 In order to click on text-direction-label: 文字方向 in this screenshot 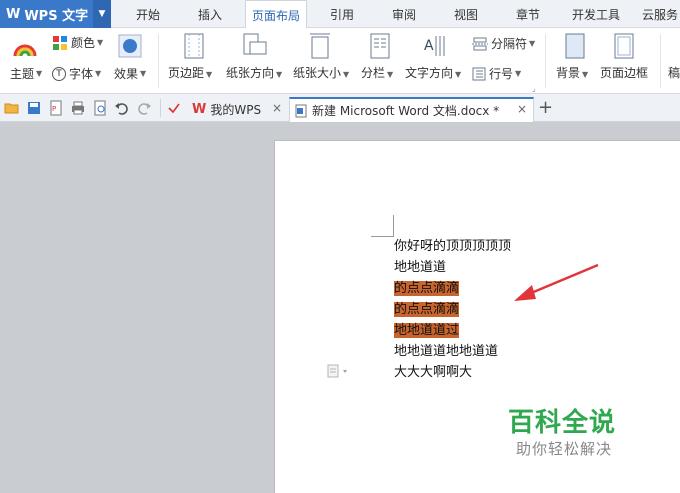, I will do `click(429, 73)`.